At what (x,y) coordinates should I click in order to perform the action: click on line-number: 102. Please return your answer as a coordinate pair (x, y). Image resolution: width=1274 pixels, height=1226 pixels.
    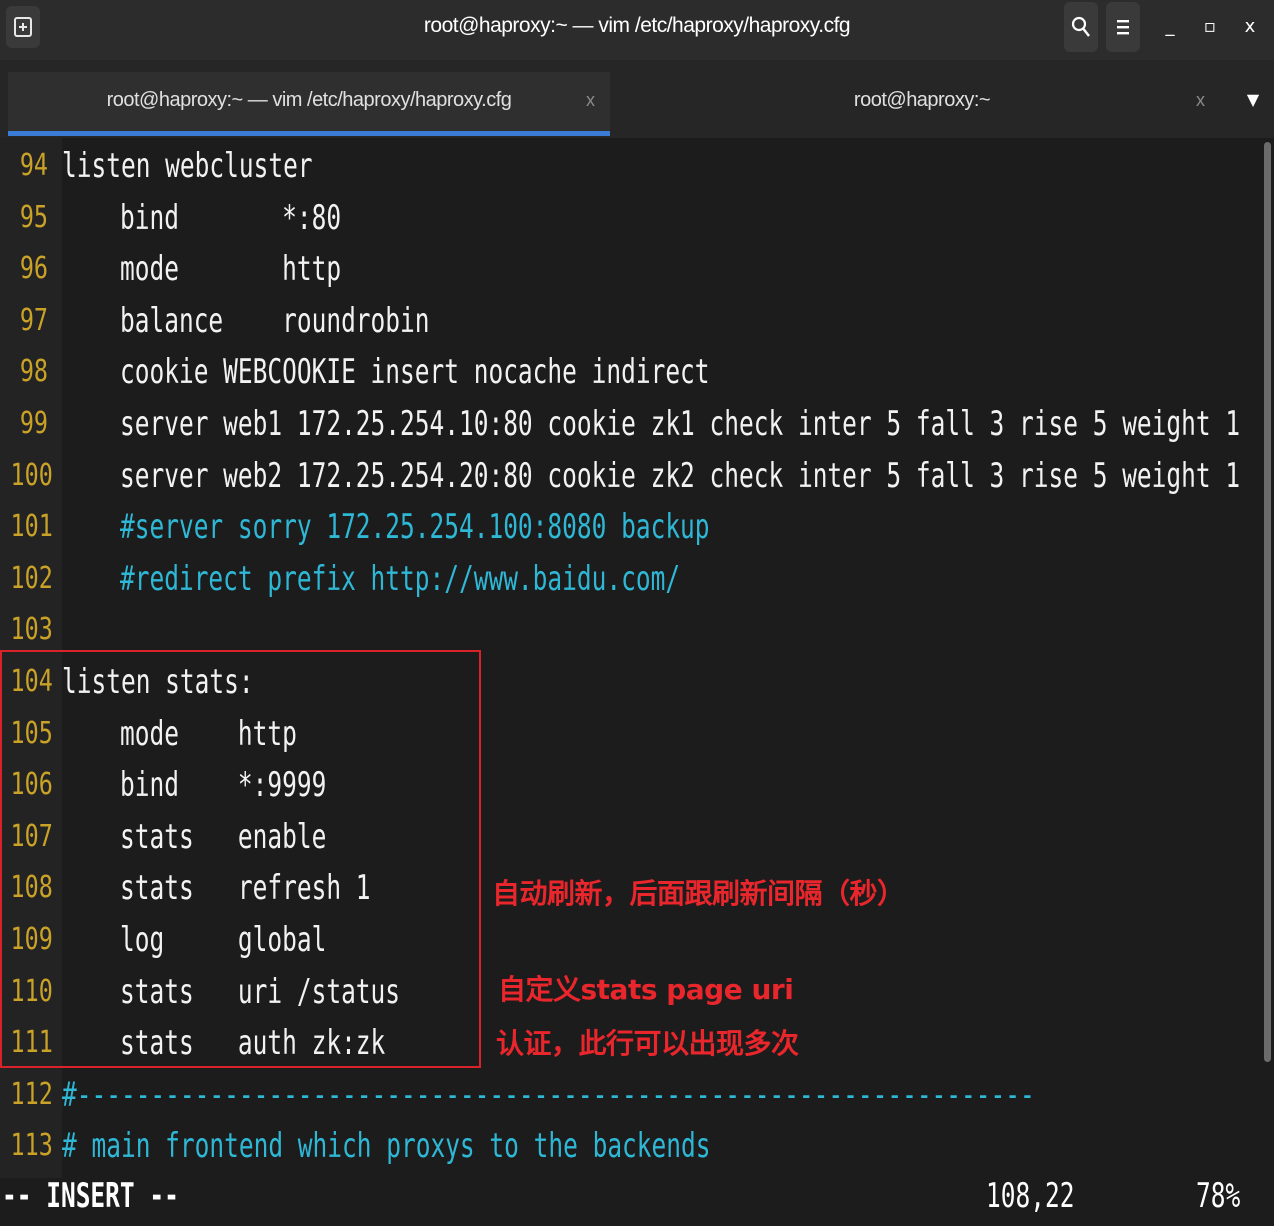
    Looking at the image, I should click on (31, 578).